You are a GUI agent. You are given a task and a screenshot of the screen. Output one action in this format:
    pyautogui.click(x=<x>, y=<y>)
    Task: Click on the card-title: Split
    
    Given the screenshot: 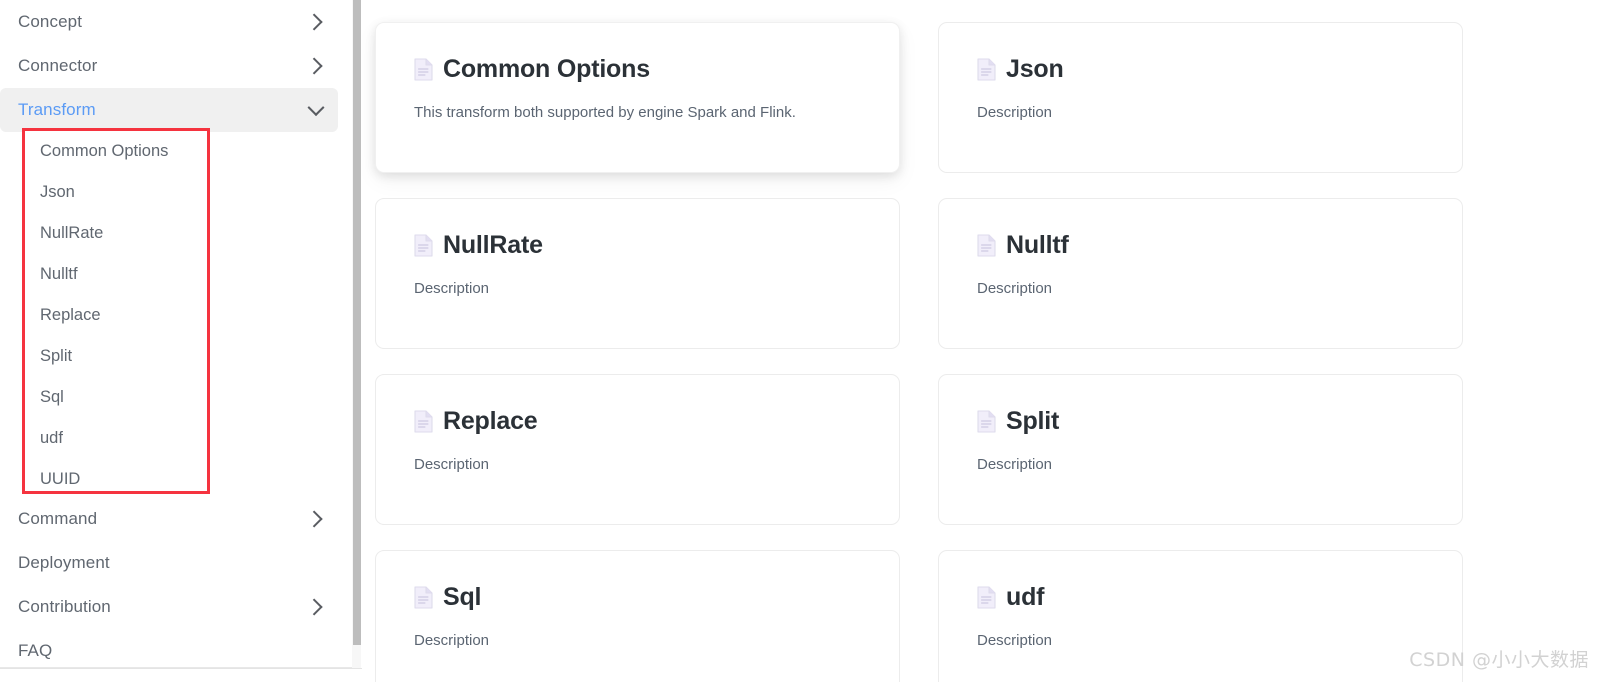 What is the action you would take?
    pyautogui.click(x=1033, y=421)
    